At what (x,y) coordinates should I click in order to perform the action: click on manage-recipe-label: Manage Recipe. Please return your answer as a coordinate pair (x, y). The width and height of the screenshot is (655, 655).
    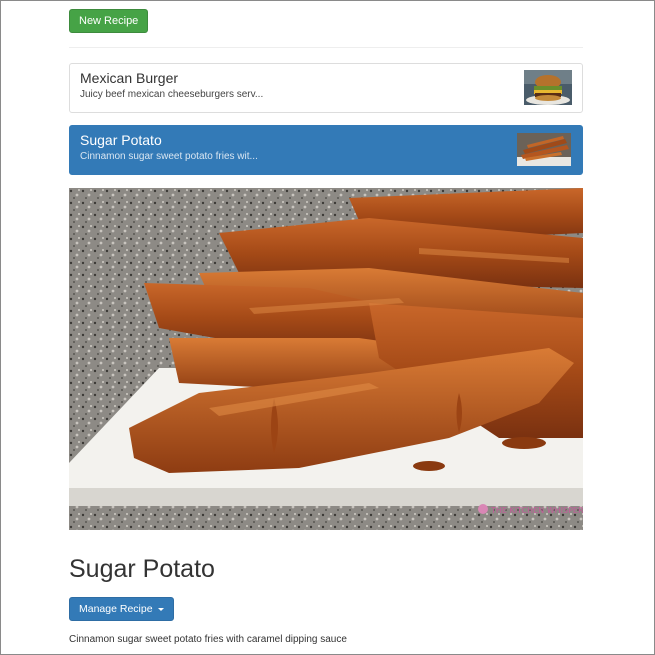
    Looking at the image, I should click on (116, 609).